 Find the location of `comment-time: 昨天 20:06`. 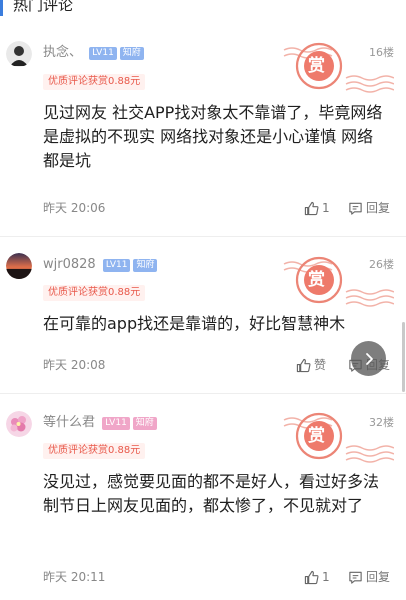

comment-time: 昨天 20:06 is located at coordinates (74, 208).